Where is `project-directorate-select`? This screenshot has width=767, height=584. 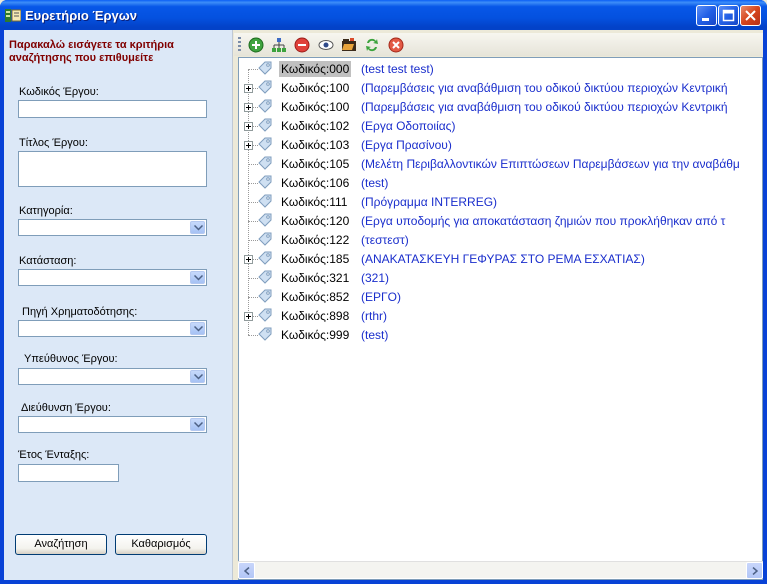 project-directorate-select is located at coordinates (112, 424).